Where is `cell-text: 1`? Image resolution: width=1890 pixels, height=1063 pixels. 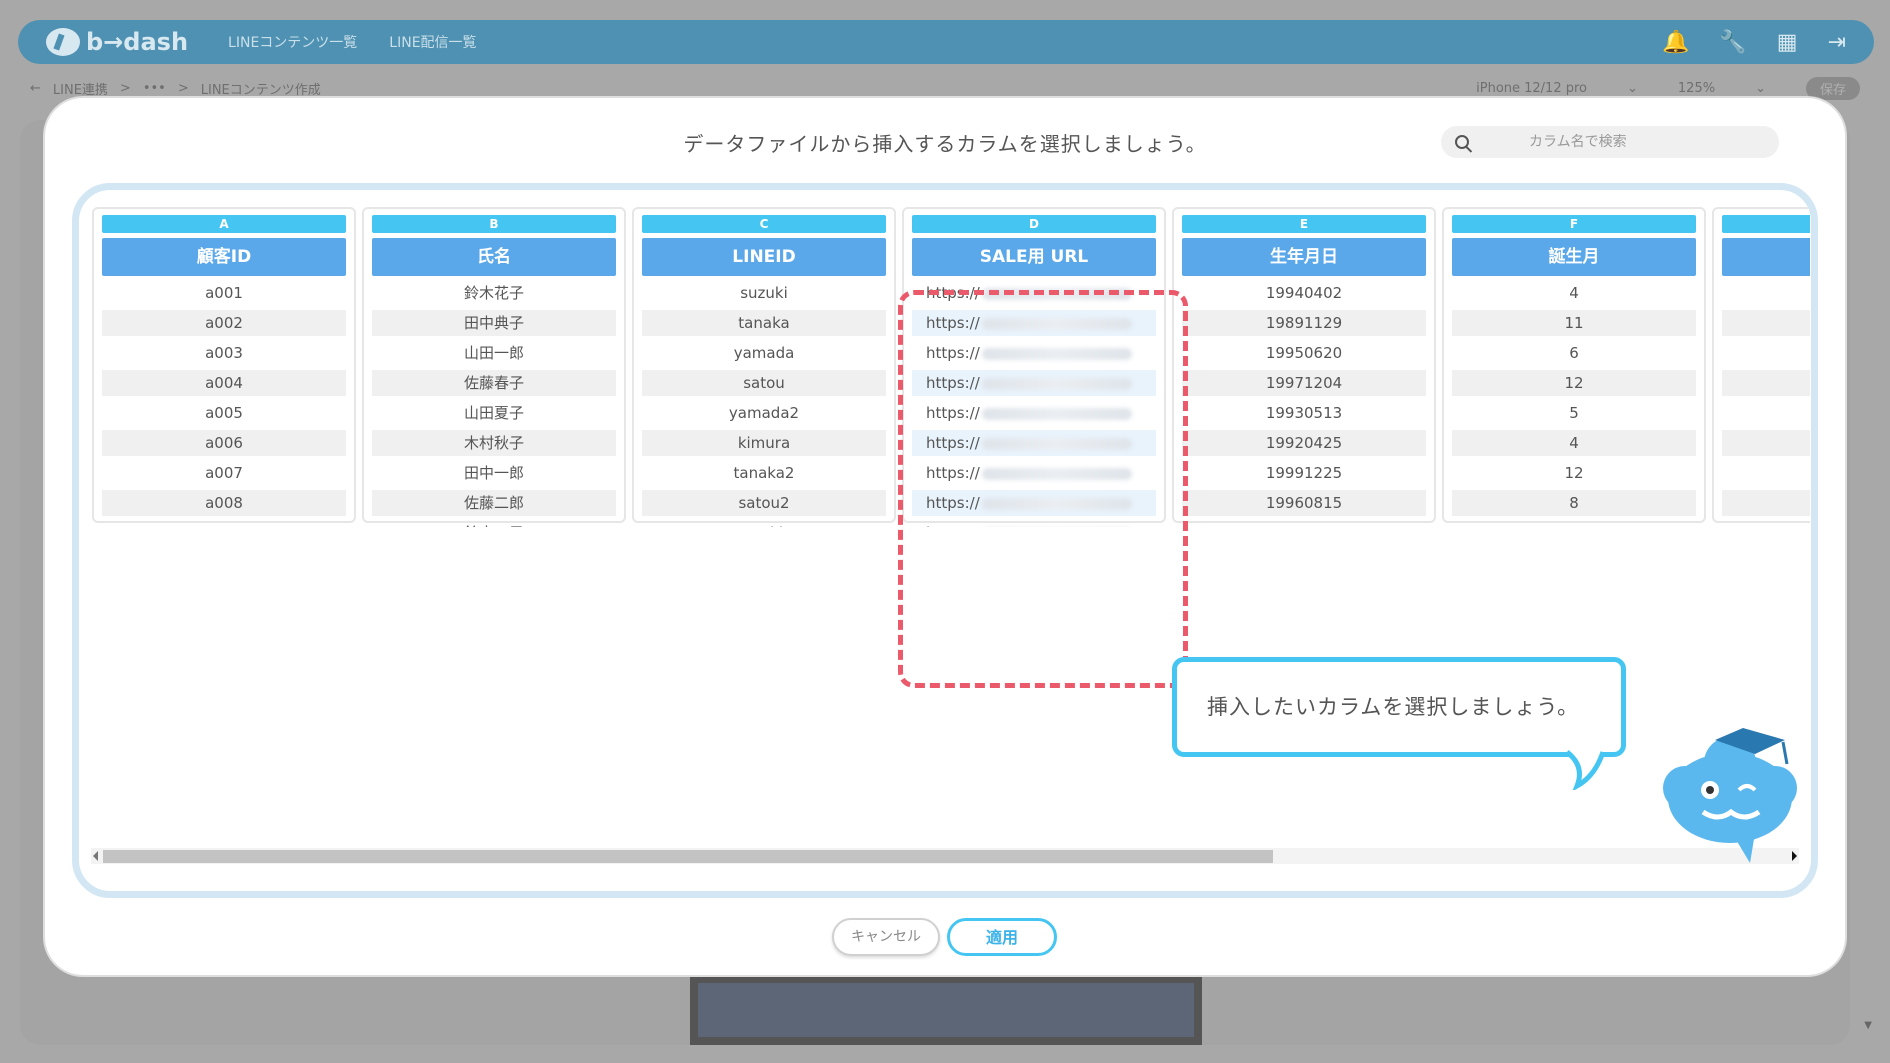
cell-text: 1 is located at coordinates (1574, 525).